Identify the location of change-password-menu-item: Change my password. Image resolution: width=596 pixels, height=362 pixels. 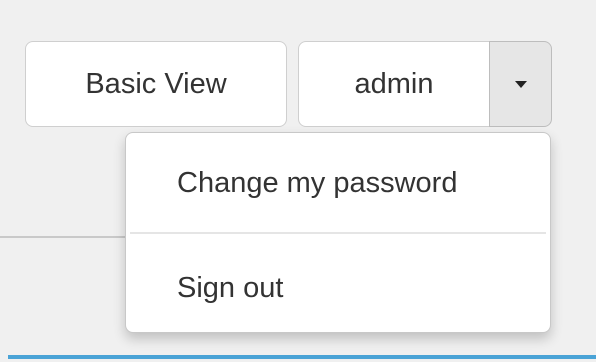
(338, 183).